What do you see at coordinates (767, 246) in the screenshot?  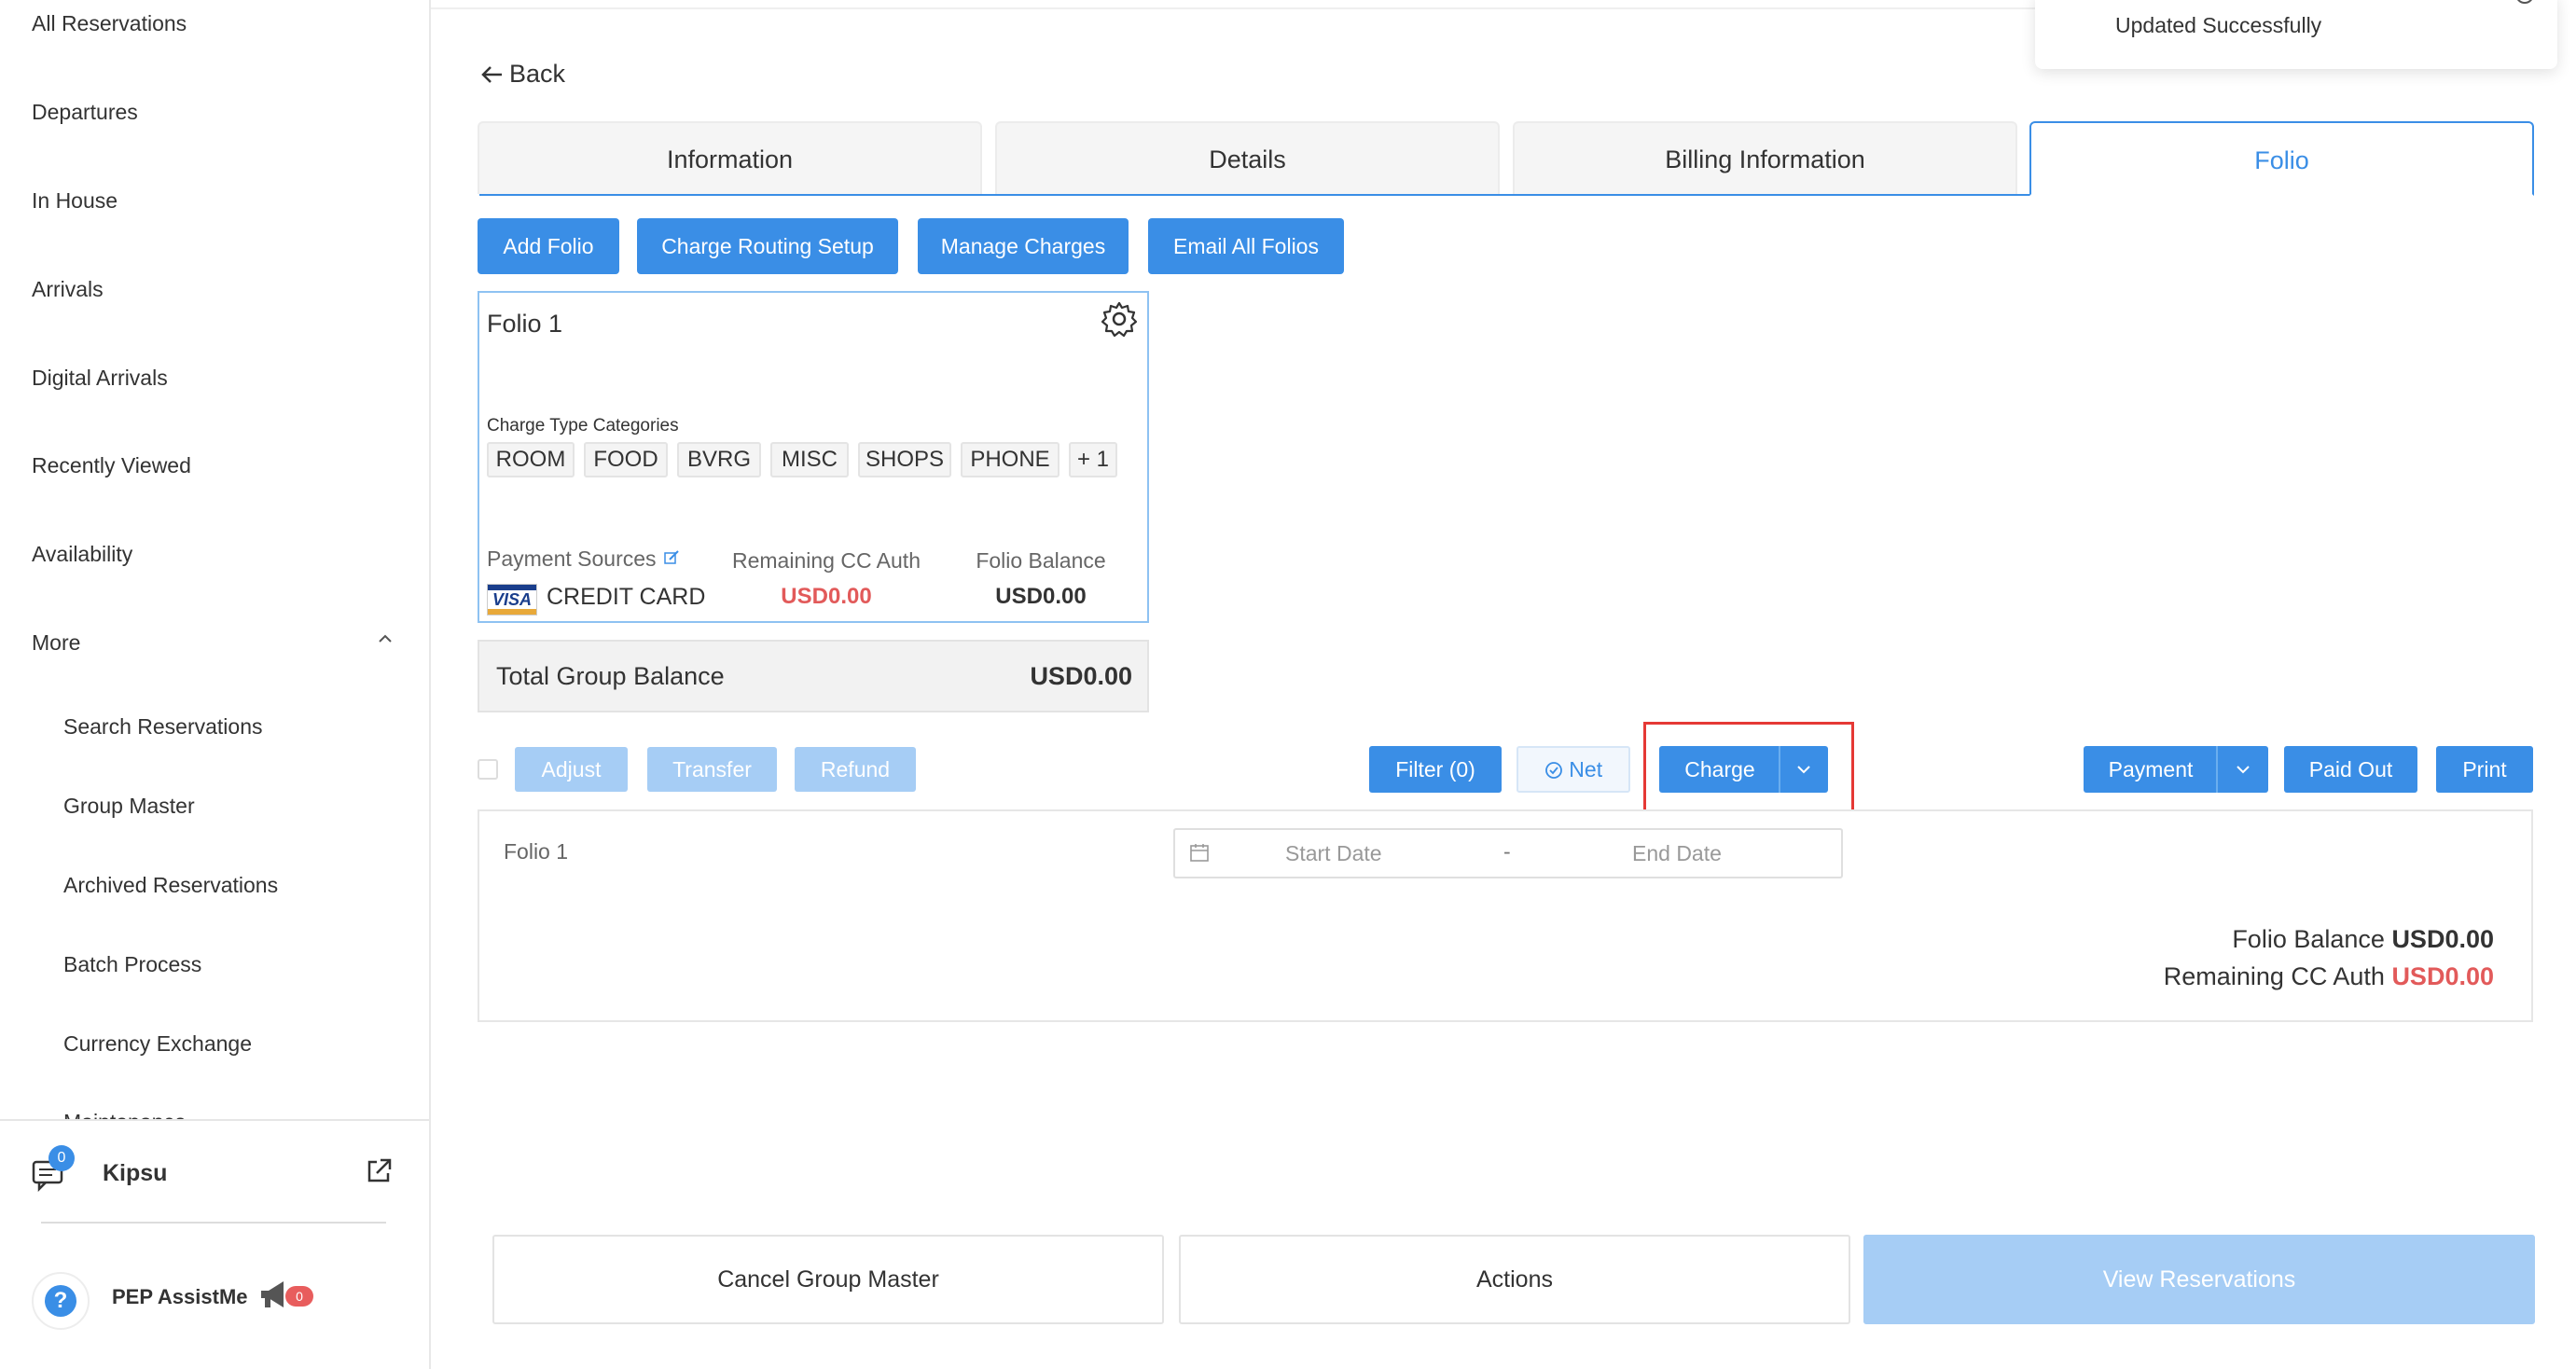 I see `charge-routing-setup-button: Charge Routing Setup` at bounding box center [767, 246].